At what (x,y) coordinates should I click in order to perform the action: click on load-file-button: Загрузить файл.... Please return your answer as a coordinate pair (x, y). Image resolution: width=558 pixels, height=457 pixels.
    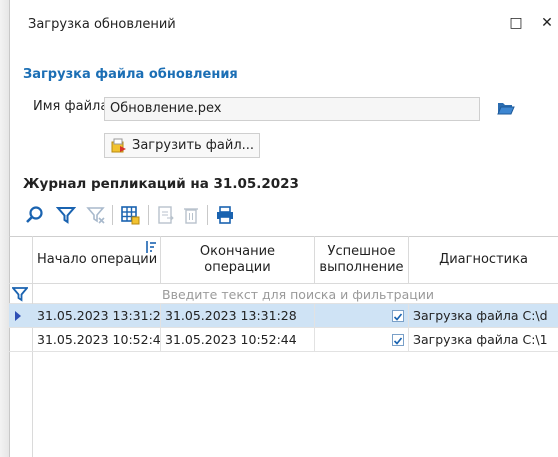
    Looking at the image, I should click on (182, 145).